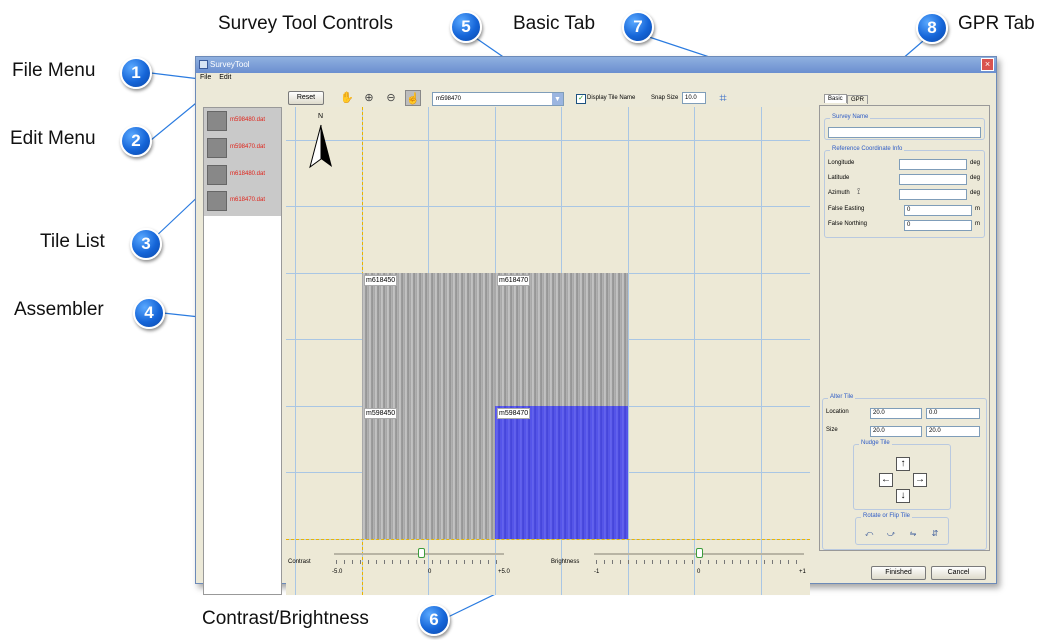 Image resolution: width=1061 pixels, height=640 pixels. Describe the element at coordinates (205, 77) in the screenshot. I see `menu-file: File` at that location.